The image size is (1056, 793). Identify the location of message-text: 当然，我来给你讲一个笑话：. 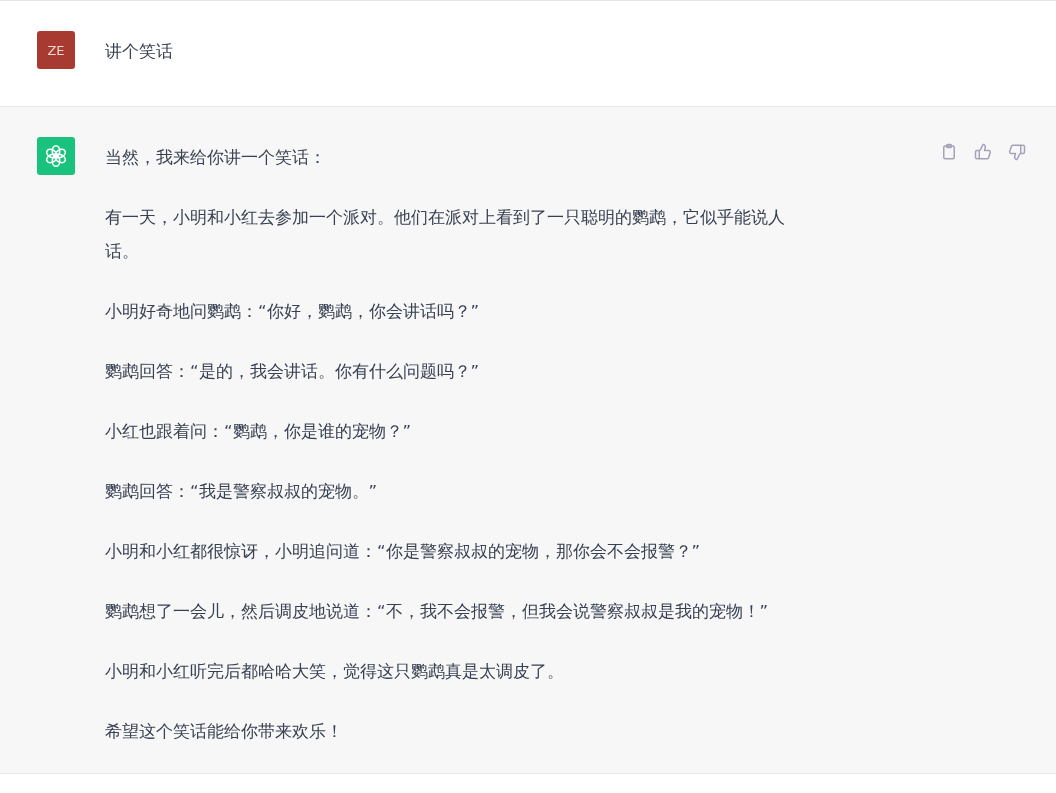
(216, 158).